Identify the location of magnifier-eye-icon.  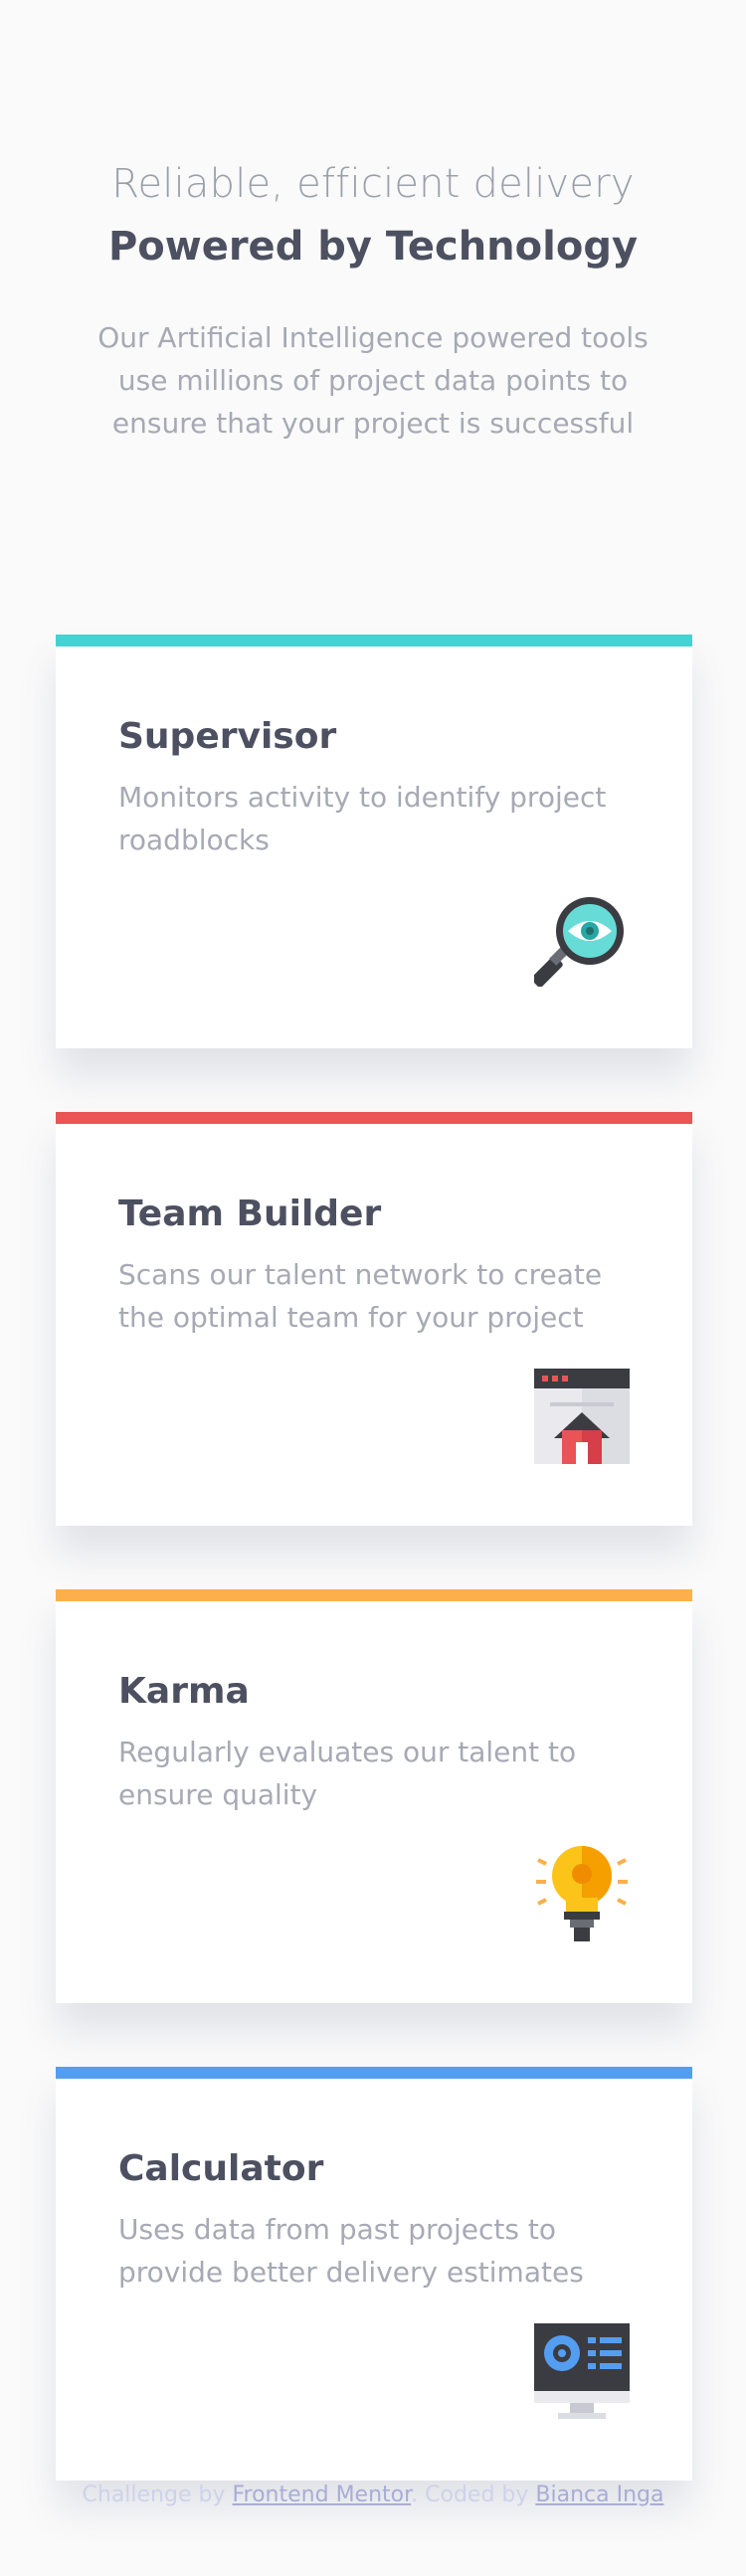
(582, 939).